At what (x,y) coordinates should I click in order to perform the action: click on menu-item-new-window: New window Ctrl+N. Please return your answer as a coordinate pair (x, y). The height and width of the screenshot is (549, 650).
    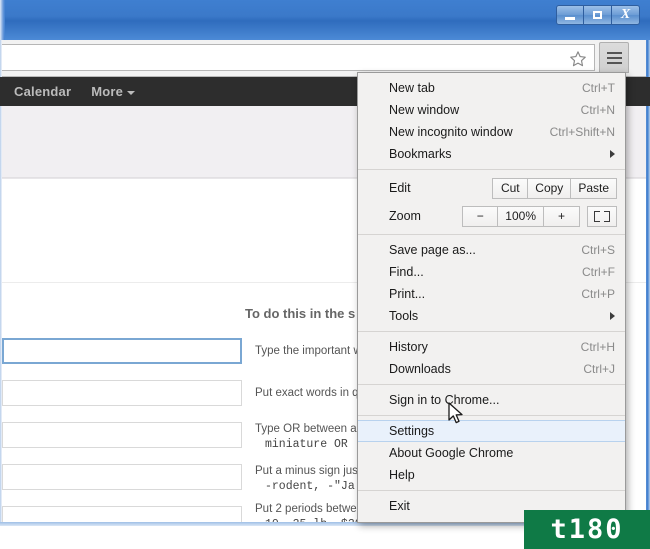
    Looking at the image, I should click on (491, 110).